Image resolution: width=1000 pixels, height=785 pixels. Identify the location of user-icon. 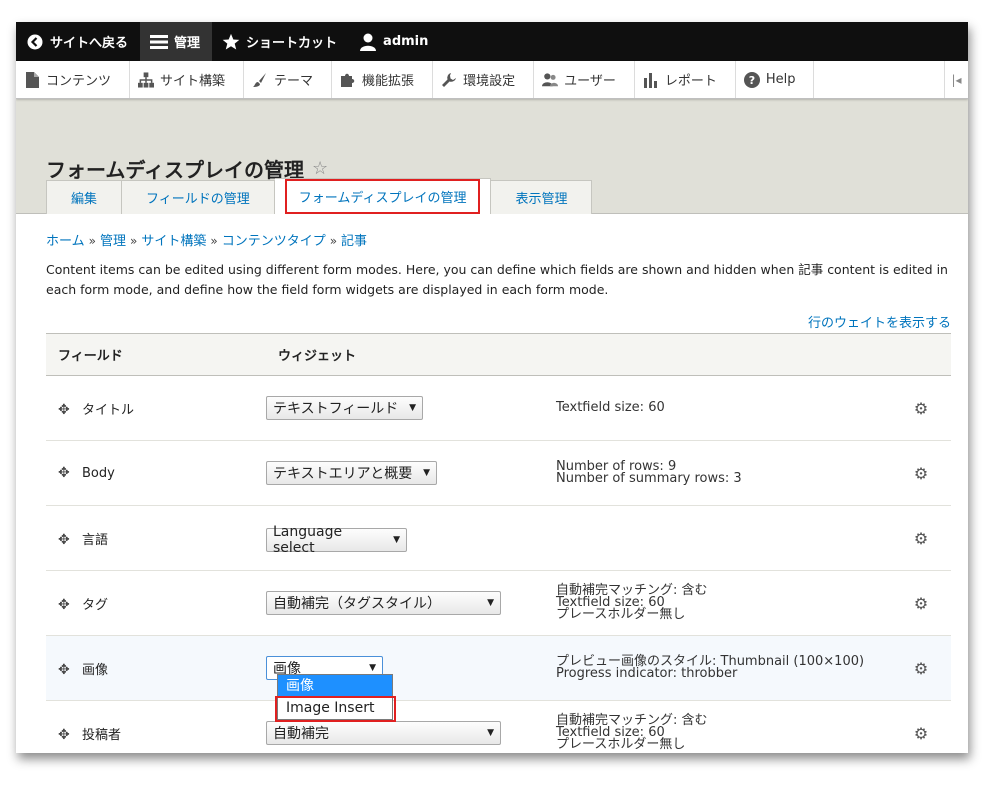
(368, 42).